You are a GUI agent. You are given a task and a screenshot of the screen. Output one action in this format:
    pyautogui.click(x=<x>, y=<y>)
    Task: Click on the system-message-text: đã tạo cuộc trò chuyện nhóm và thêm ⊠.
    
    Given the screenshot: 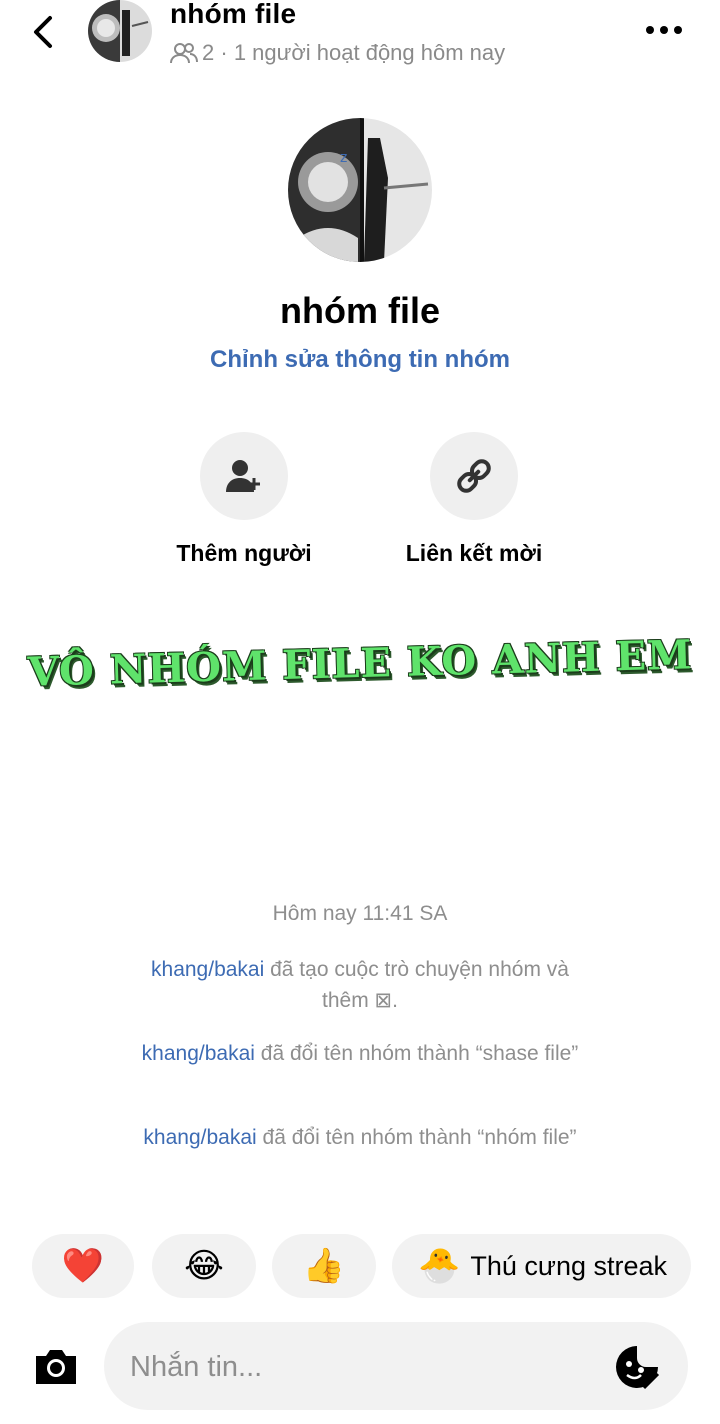 What is the action you would take?
    pyautogui.click(x=416, y=985)
    